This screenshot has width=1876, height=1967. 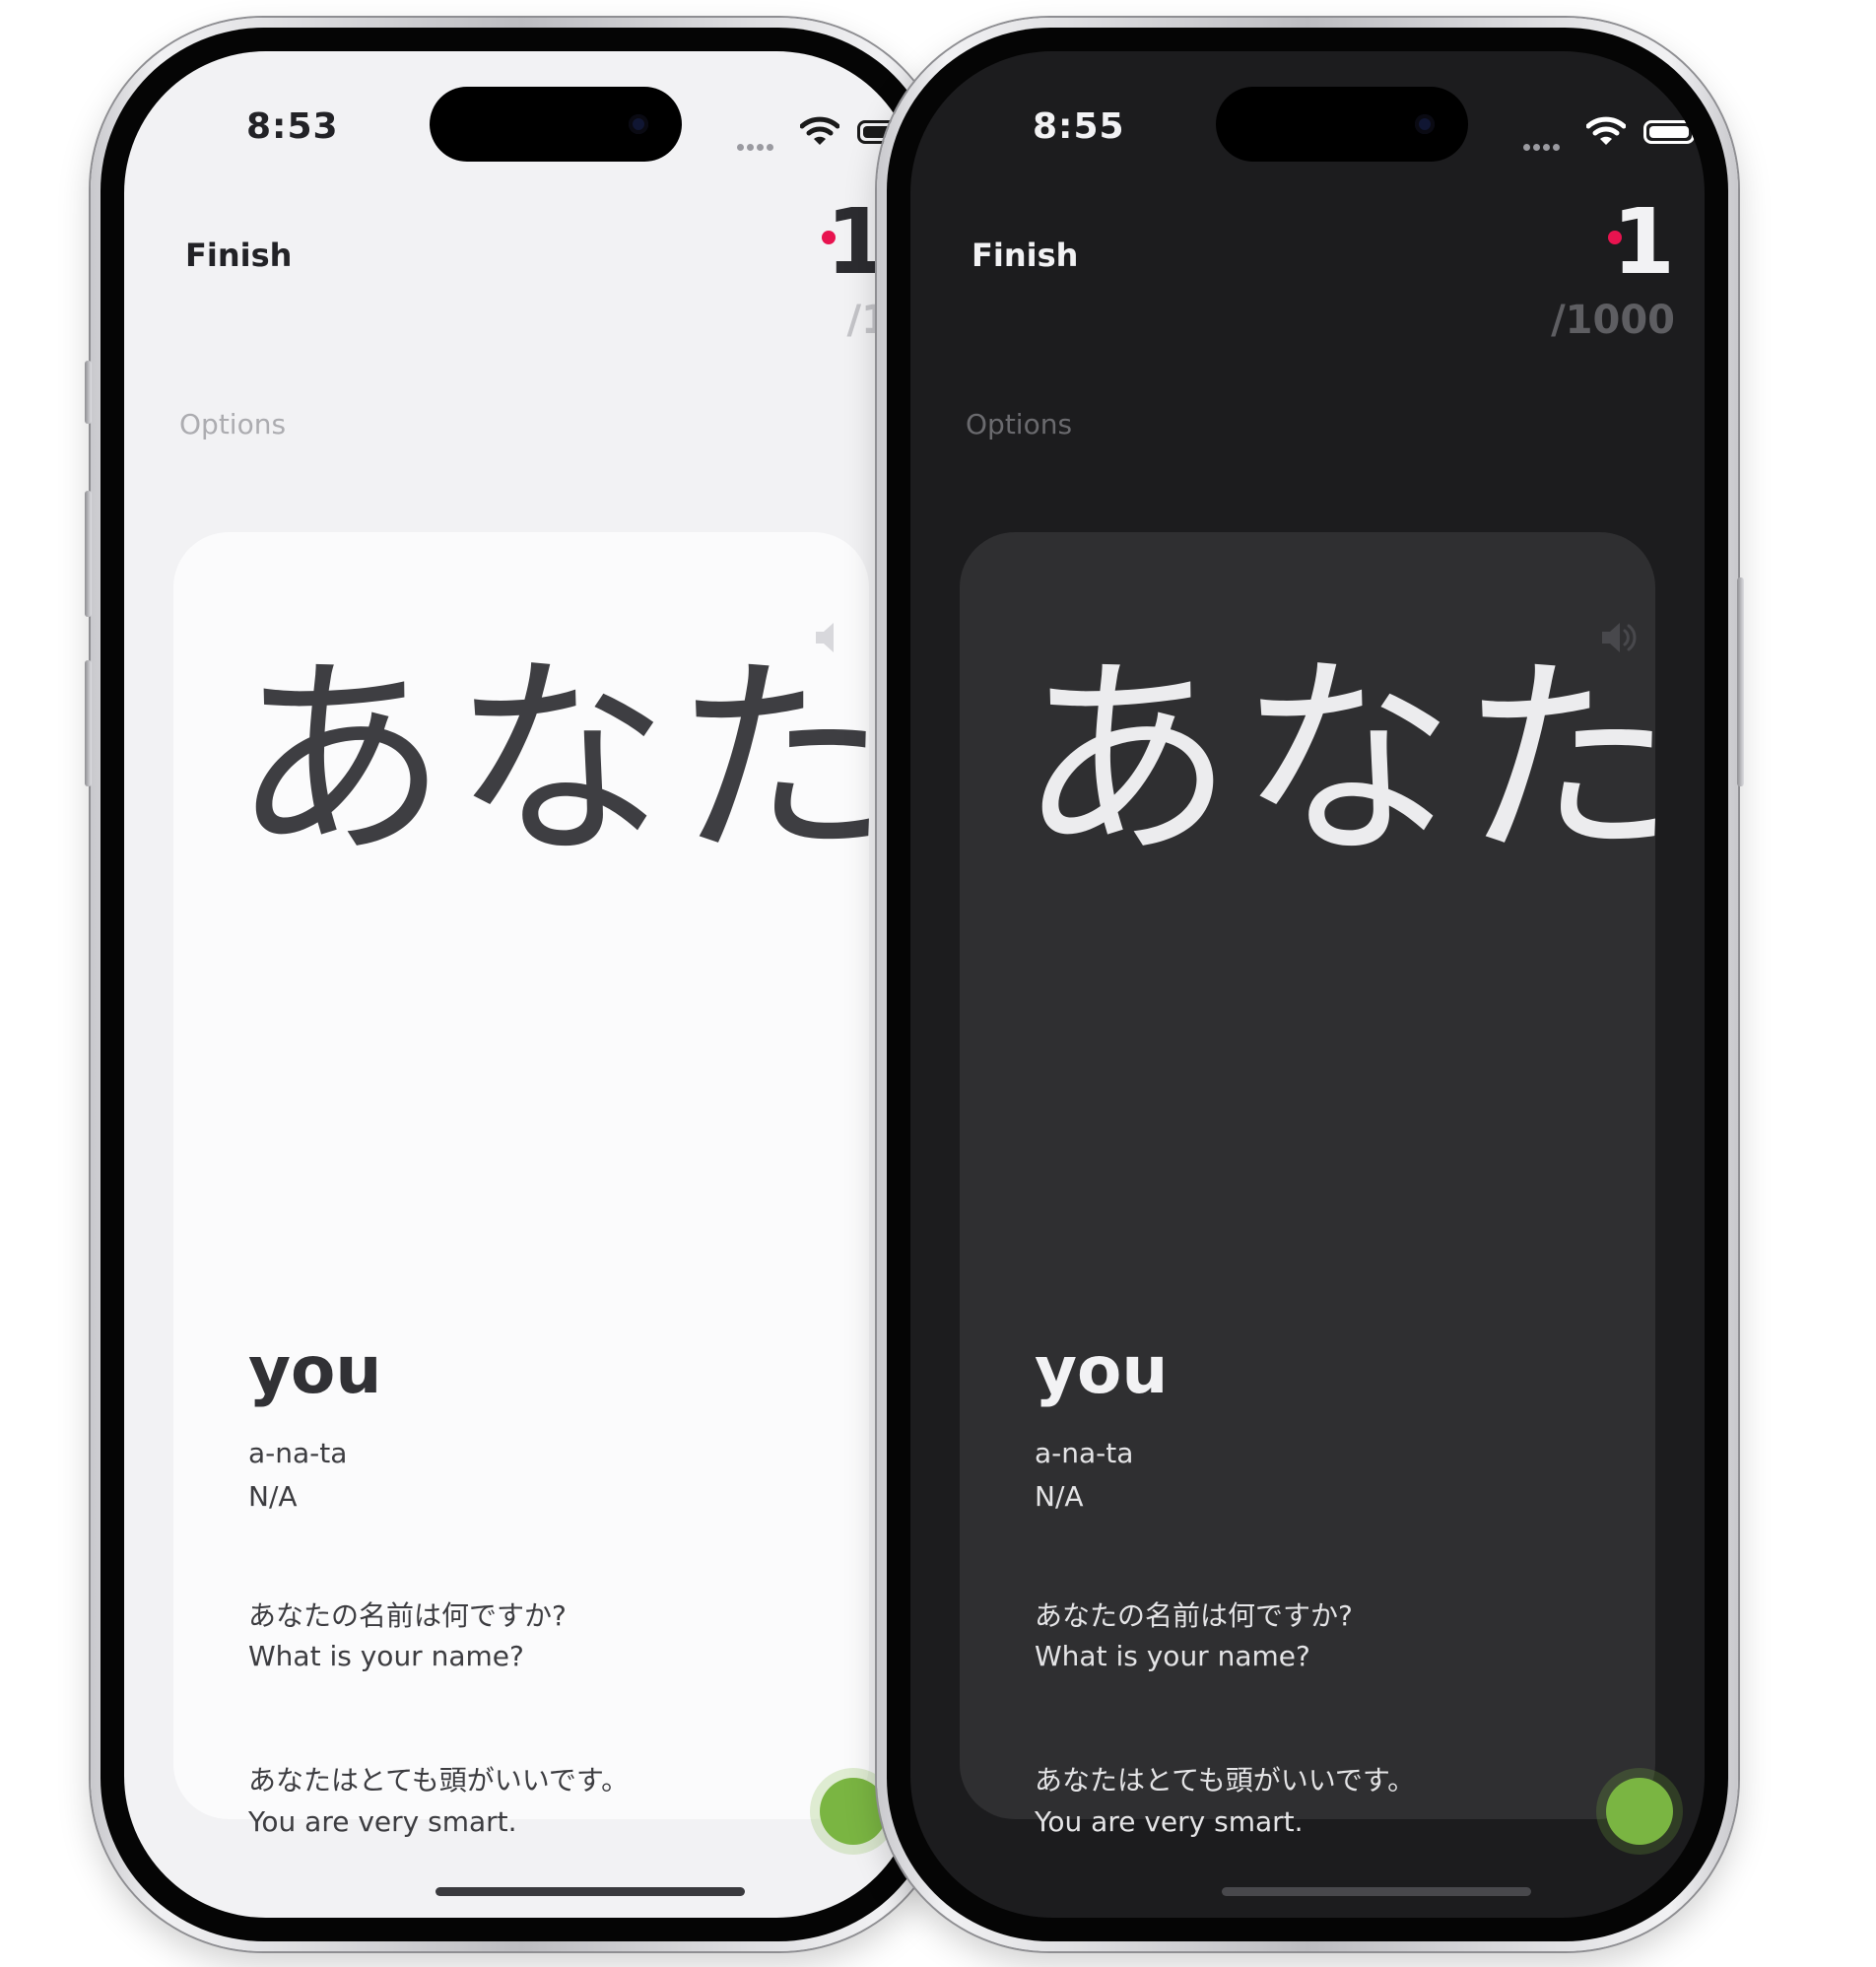 I want to click on action-button, so click(x=88, y=392).